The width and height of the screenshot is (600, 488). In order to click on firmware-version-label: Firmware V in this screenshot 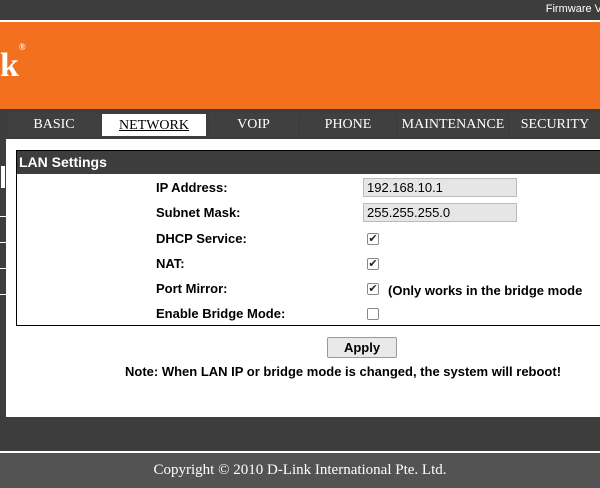, I will do `click(572, 9)`.